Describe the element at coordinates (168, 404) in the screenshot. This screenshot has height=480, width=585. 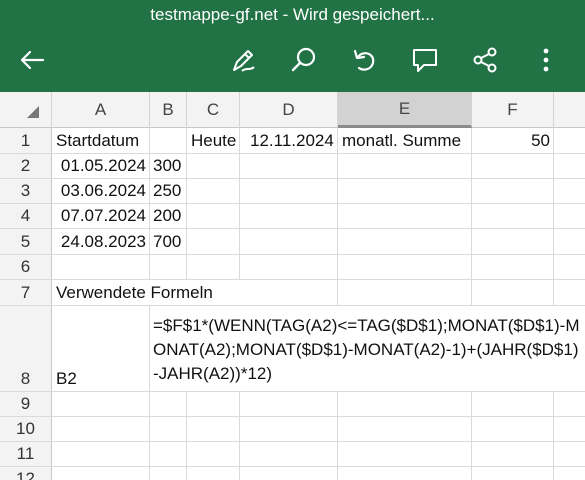
I see `cell-b9` at that location.